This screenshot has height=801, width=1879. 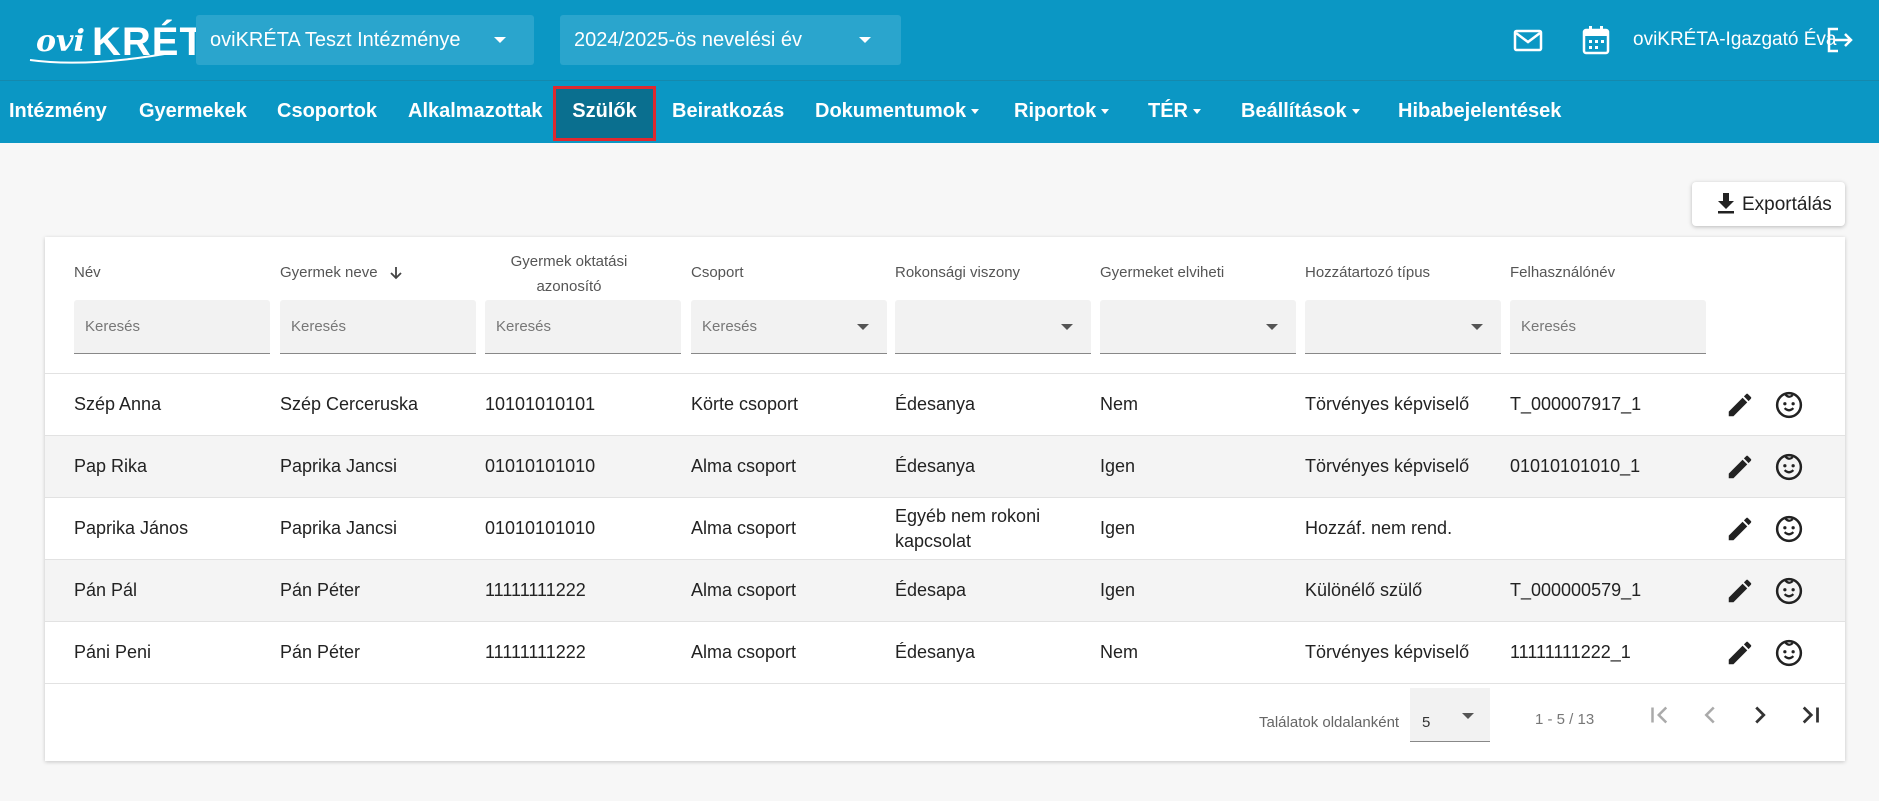 I want to click on nav-item-beallitasok: Beállítások, so click(x=1300, y=111).